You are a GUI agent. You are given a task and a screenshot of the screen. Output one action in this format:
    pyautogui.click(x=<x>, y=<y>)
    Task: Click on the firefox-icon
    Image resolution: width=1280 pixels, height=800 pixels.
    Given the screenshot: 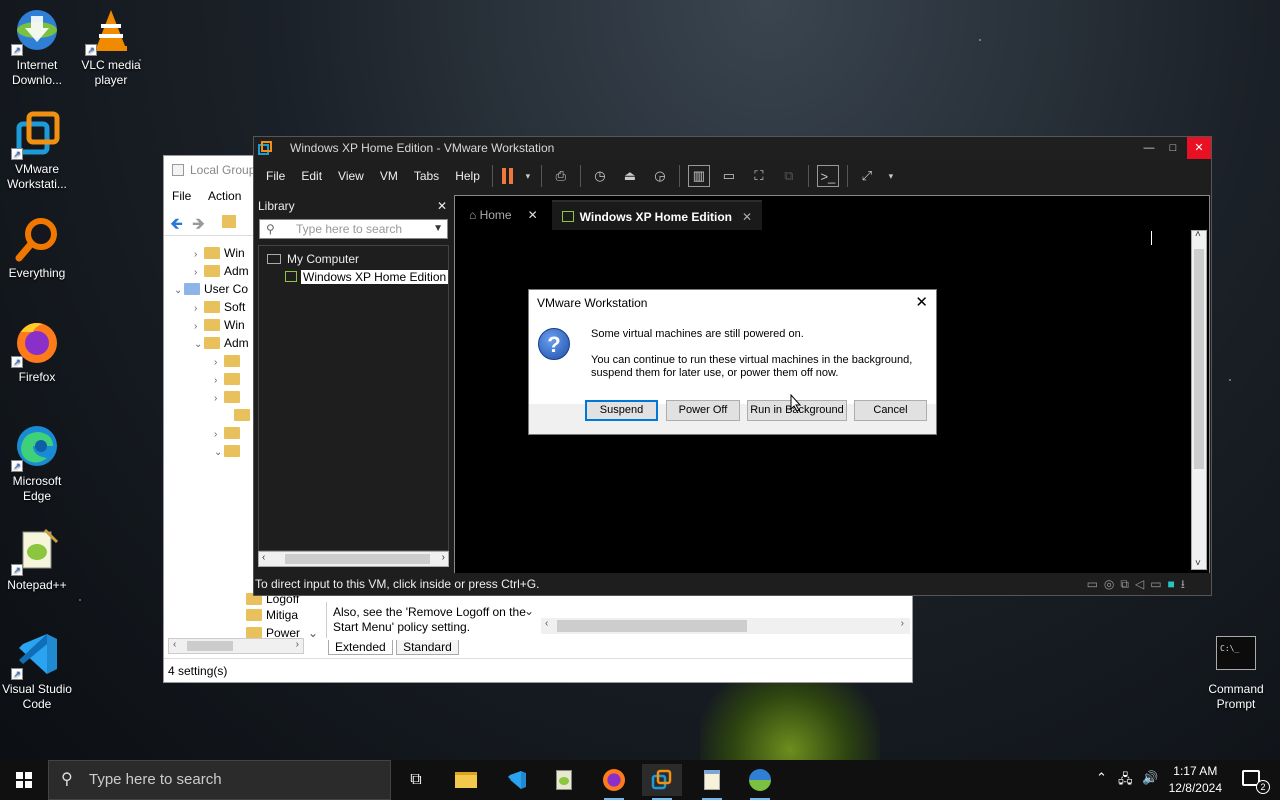 What is the action you would take?
    pyautogui.click(x=614, y=782)
    